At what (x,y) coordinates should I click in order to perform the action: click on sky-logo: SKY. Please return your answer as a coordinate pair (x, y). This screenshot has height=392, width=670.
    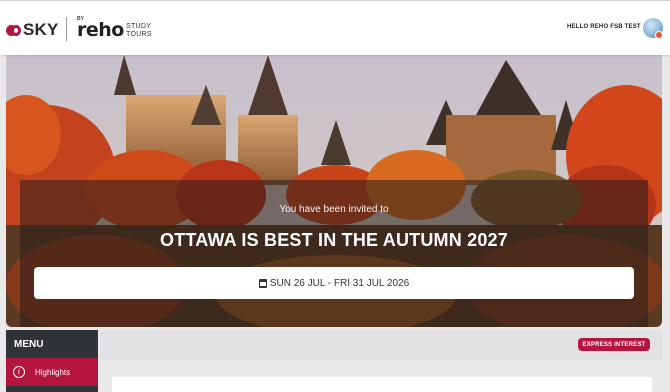
    Looking at the image, I should click on (32, 30).